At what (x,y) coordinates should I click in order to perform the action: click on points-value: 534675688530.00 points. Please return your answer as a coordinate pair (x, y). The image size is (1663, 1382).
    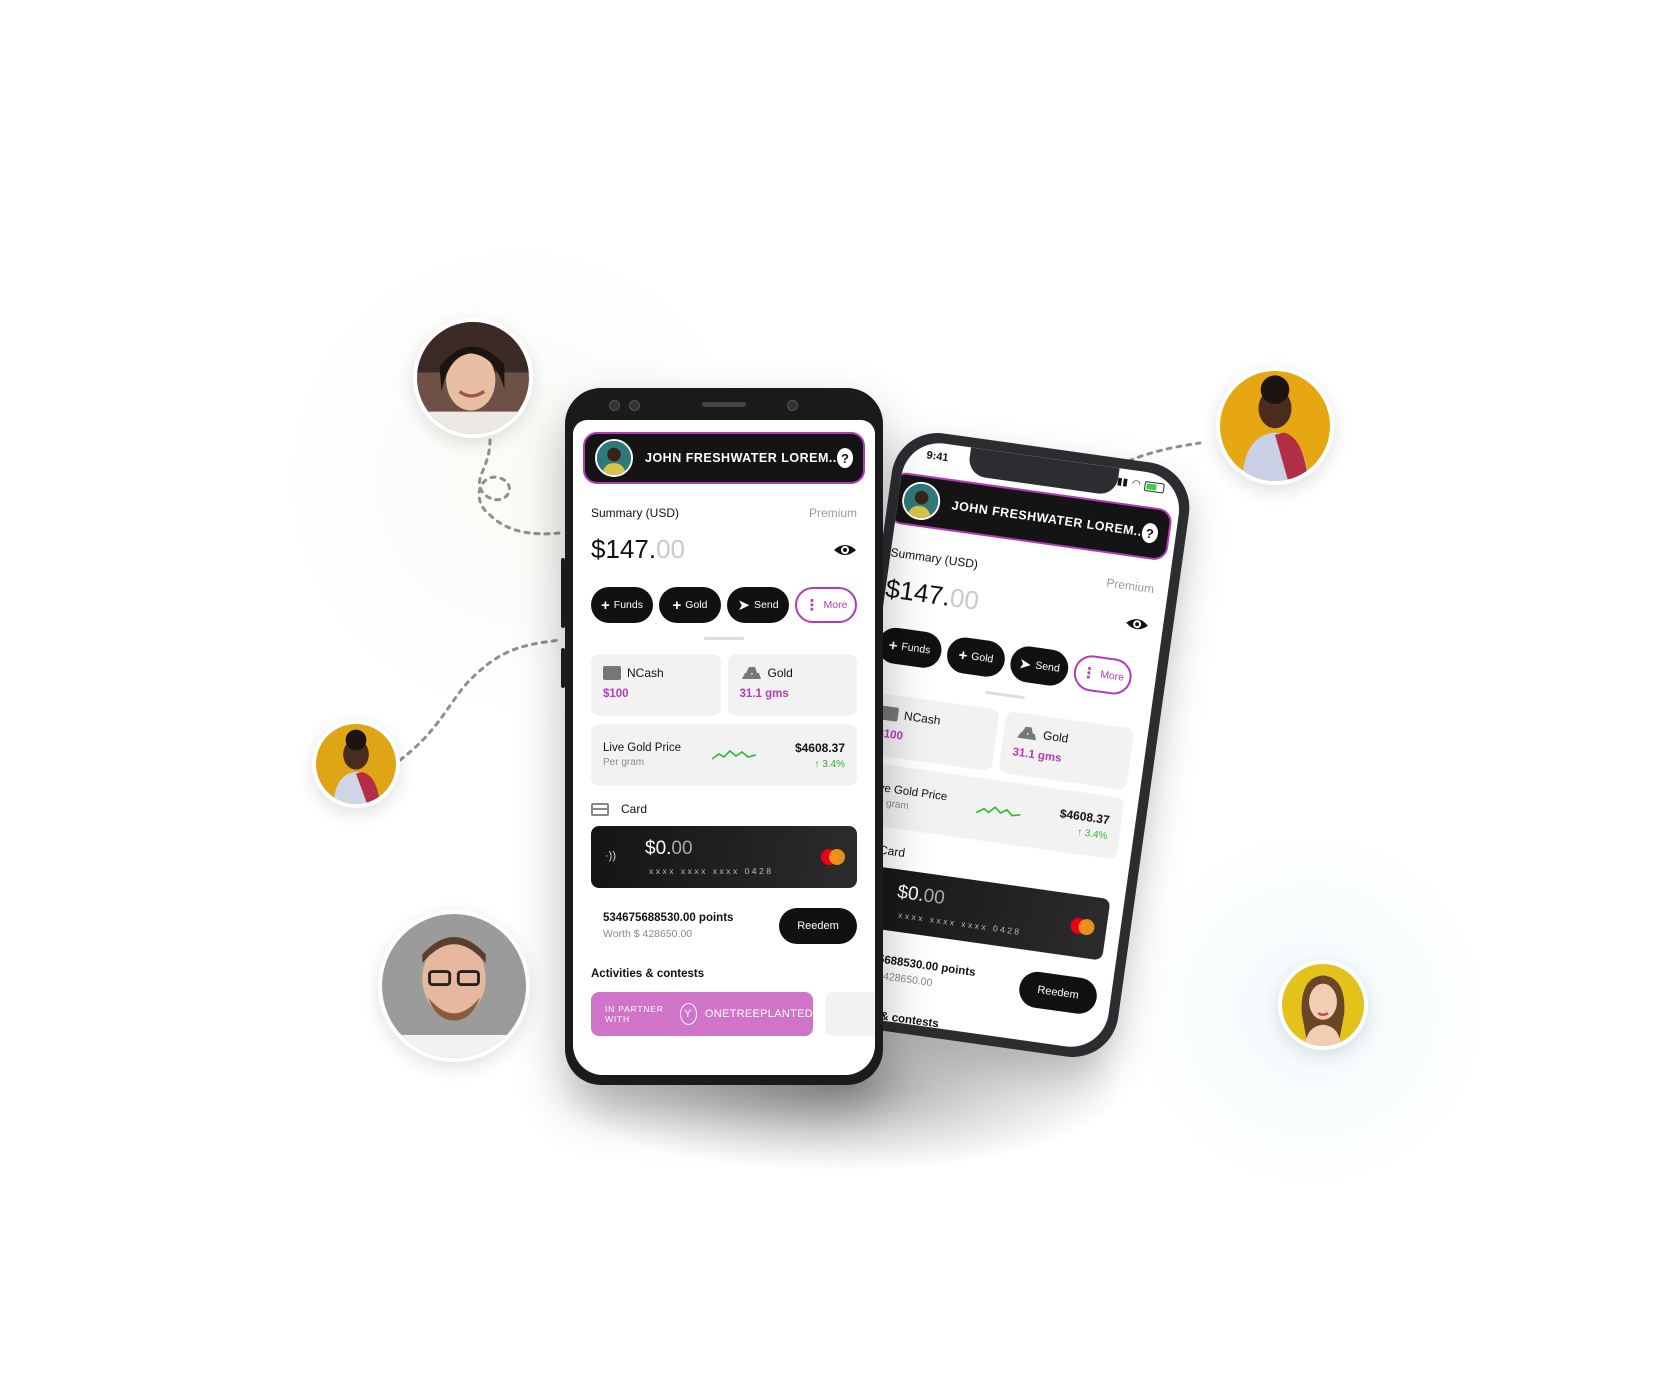
    Looking at the image, I should click on (668, 918).